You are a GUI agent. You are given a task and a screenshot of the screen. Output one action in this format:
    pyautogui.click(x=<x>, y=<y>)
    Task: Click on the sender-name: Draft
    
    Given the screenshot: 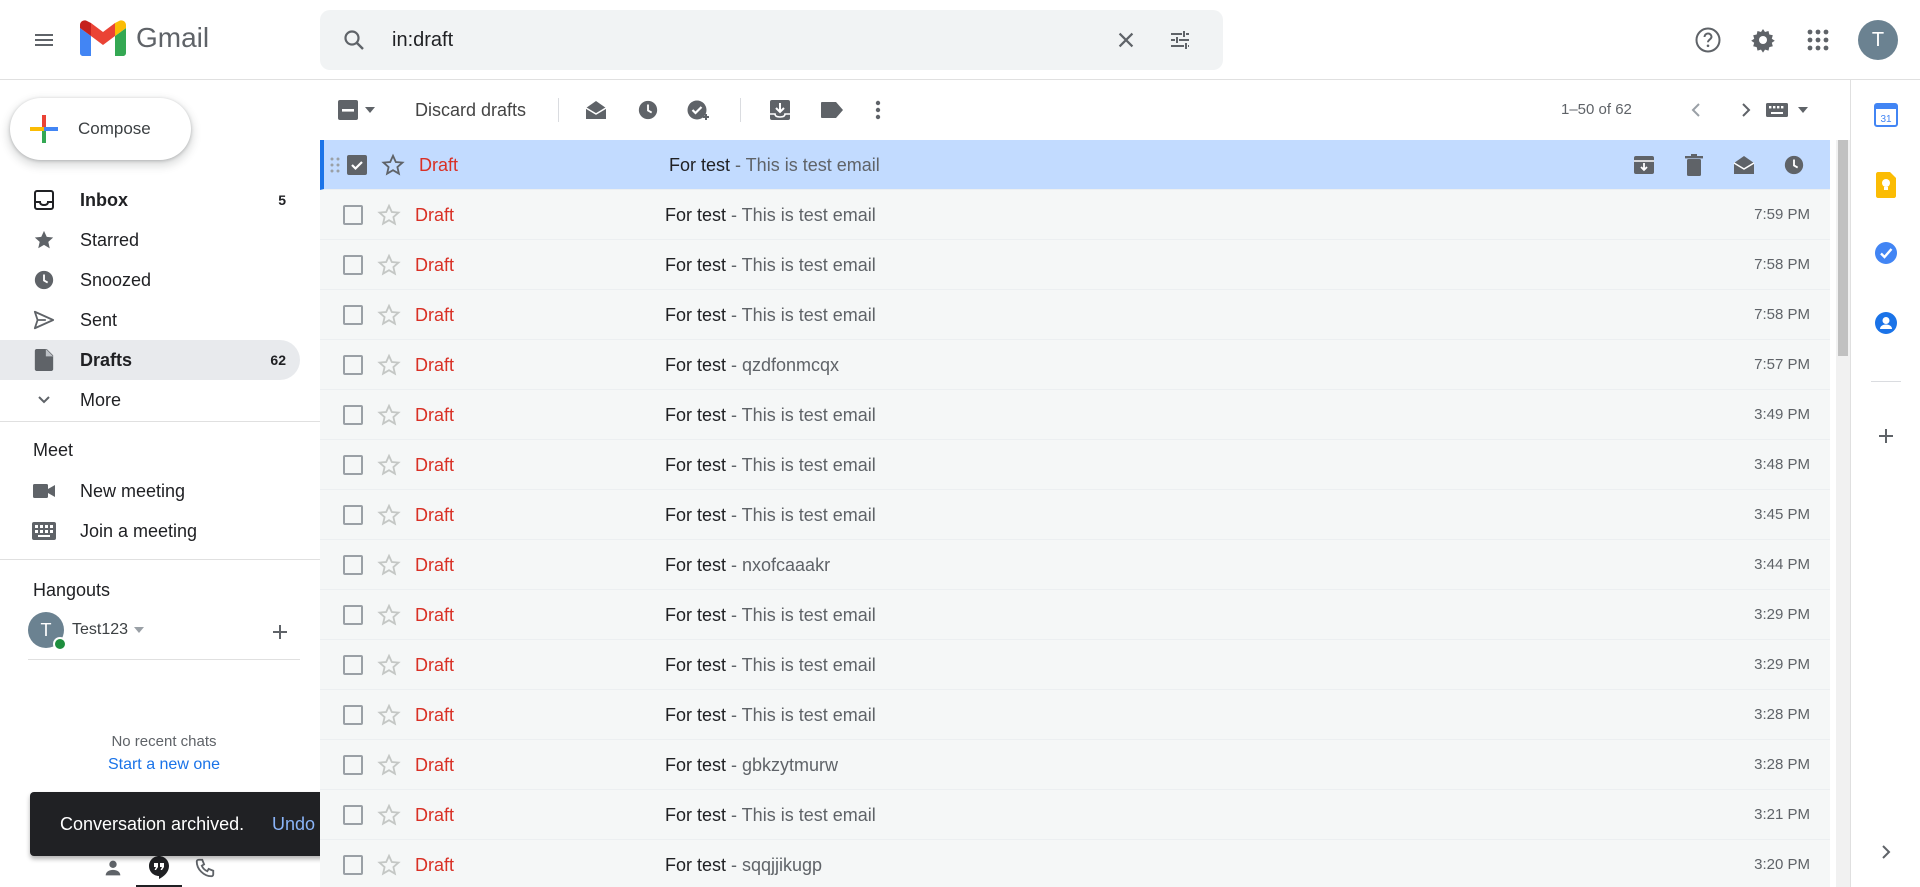 What is the action you would take?
    pyautogui.click(x=435, y=215)
    